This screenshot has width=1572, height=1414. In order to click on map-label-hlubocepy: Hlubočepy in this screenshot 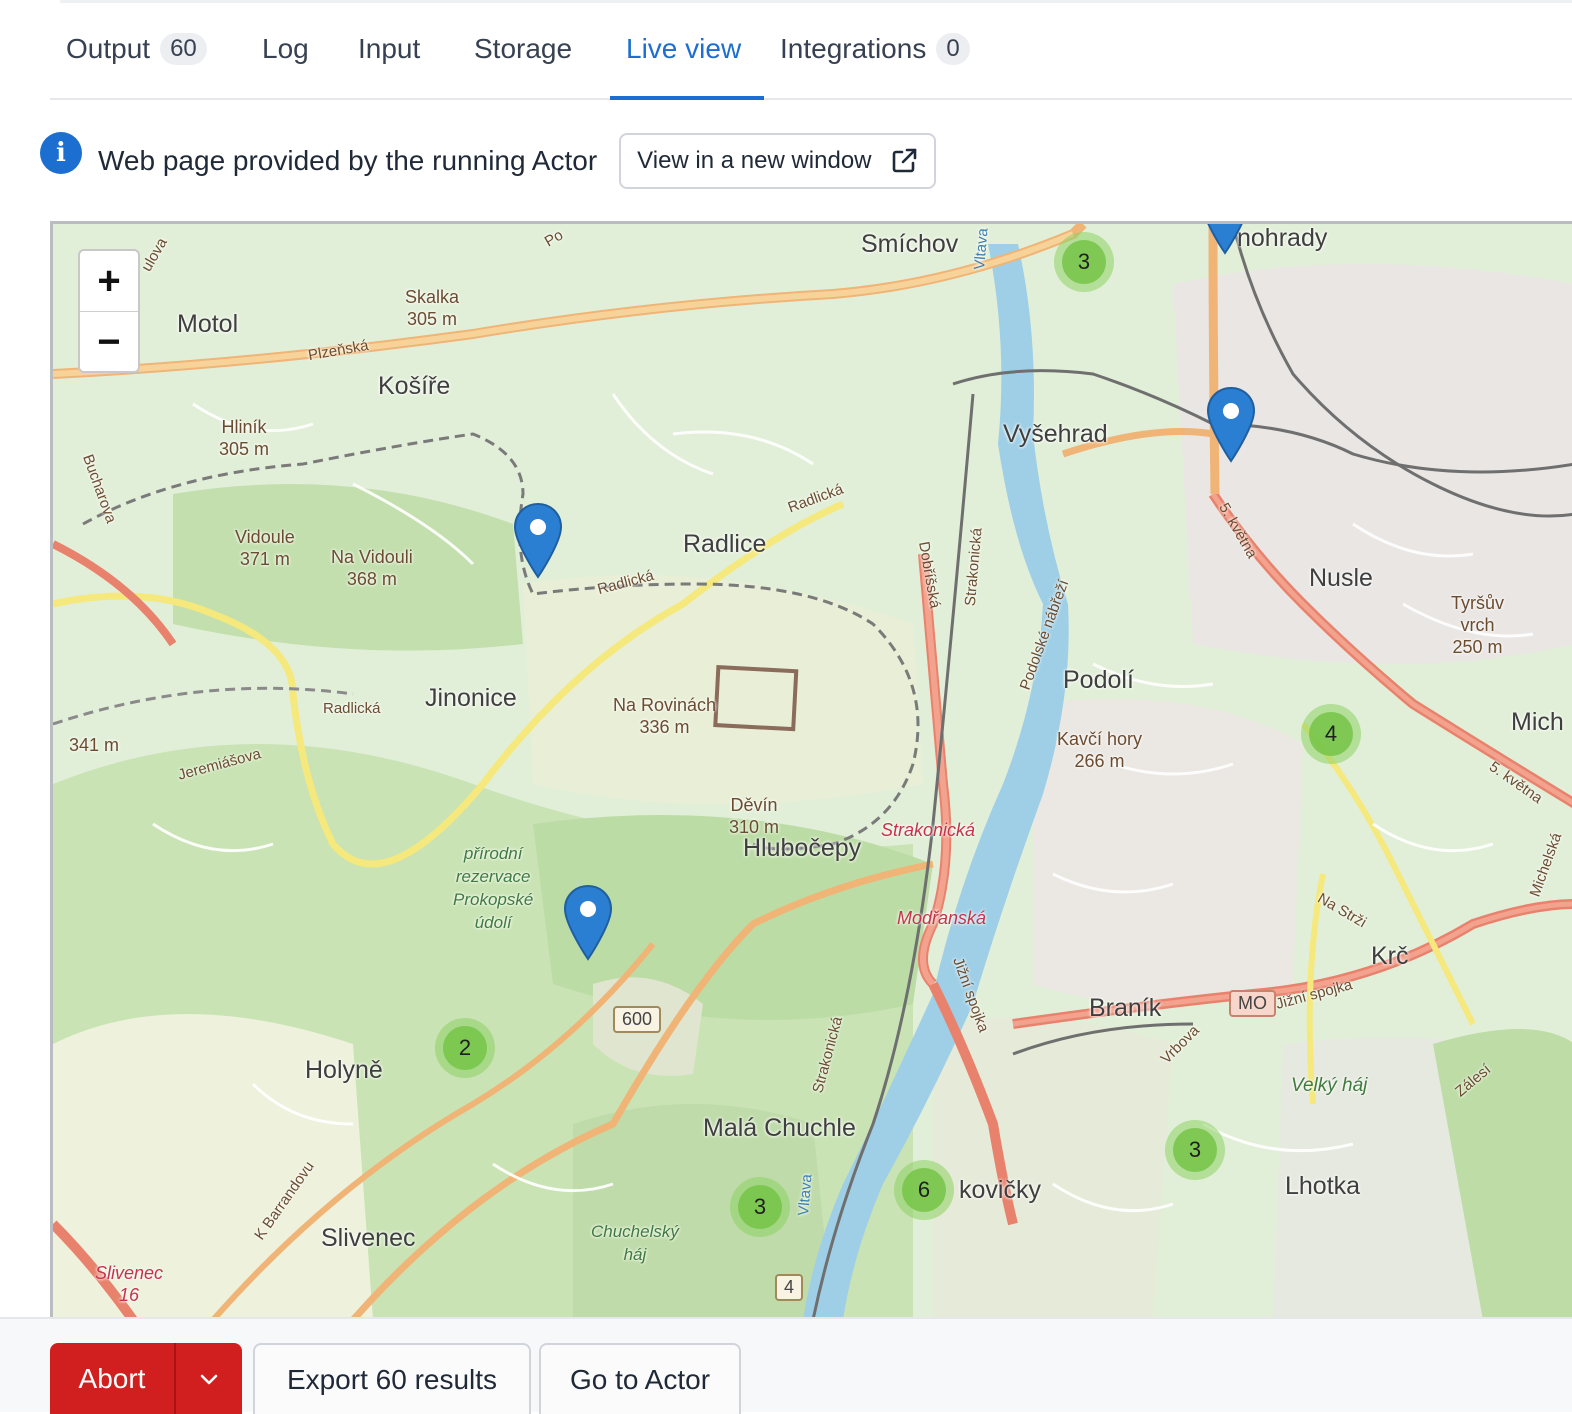, I will do `click(802, 848)`.